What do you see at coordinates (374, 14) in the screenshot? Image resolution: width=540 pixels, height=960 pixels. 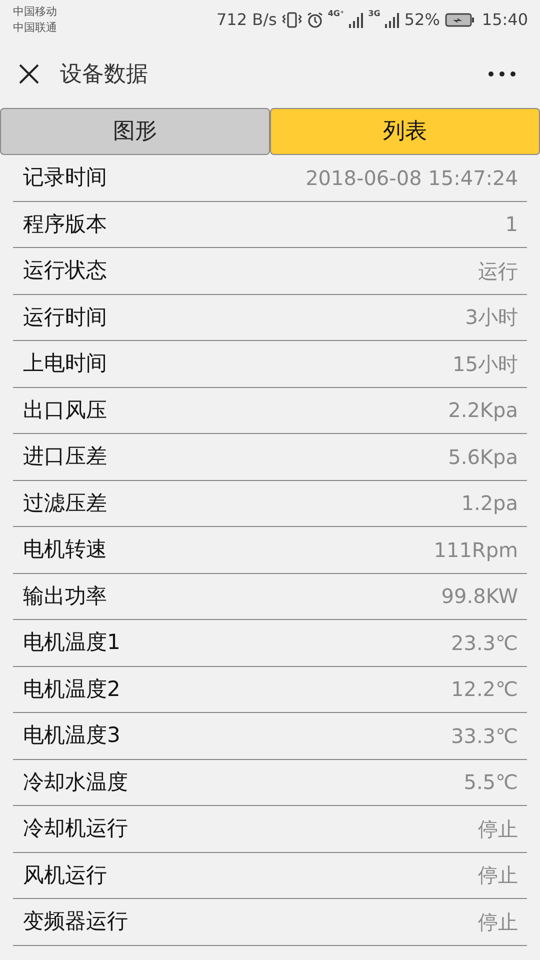 I see `network-type: 3G` at bounding box center [374, 14].